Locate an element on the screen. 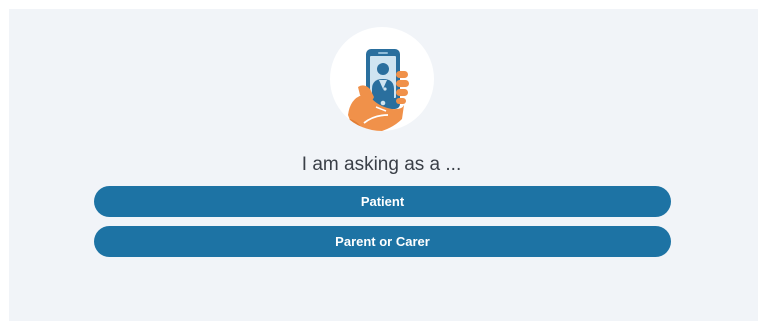 Image resolution: width=763 pixels, height=324 pixels. patient-button: Patient is located at coordinates (382, 201).